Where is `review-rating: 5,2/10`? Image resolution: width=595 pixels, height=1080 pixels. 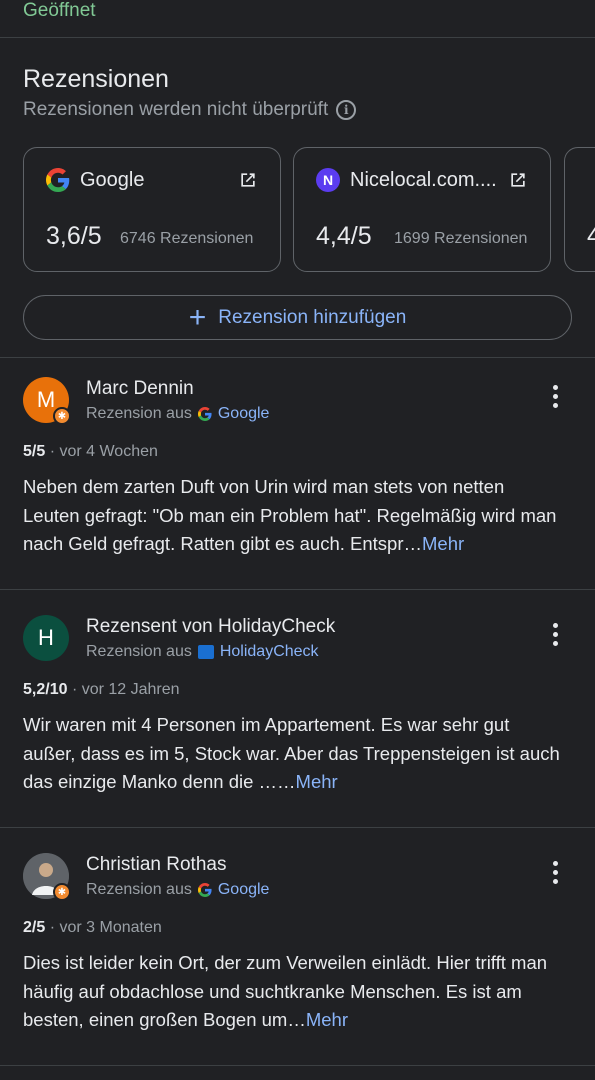 review-rating: 5,2/10 is located at coordinates (45, 689).